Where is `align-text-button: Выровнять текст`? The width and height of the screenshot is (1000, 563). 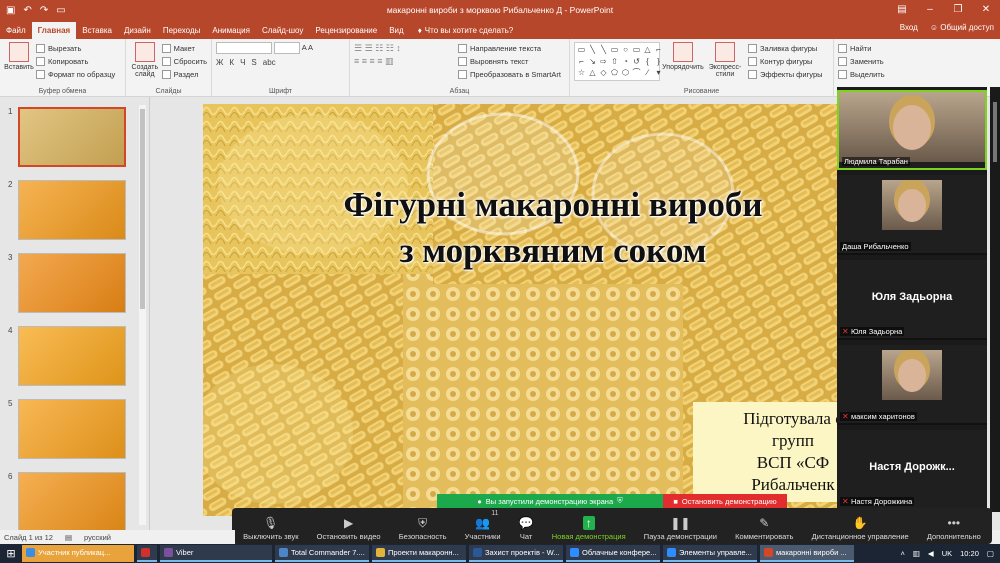
align-text-button: Выровнять текст is located at coordinates (509, 61).